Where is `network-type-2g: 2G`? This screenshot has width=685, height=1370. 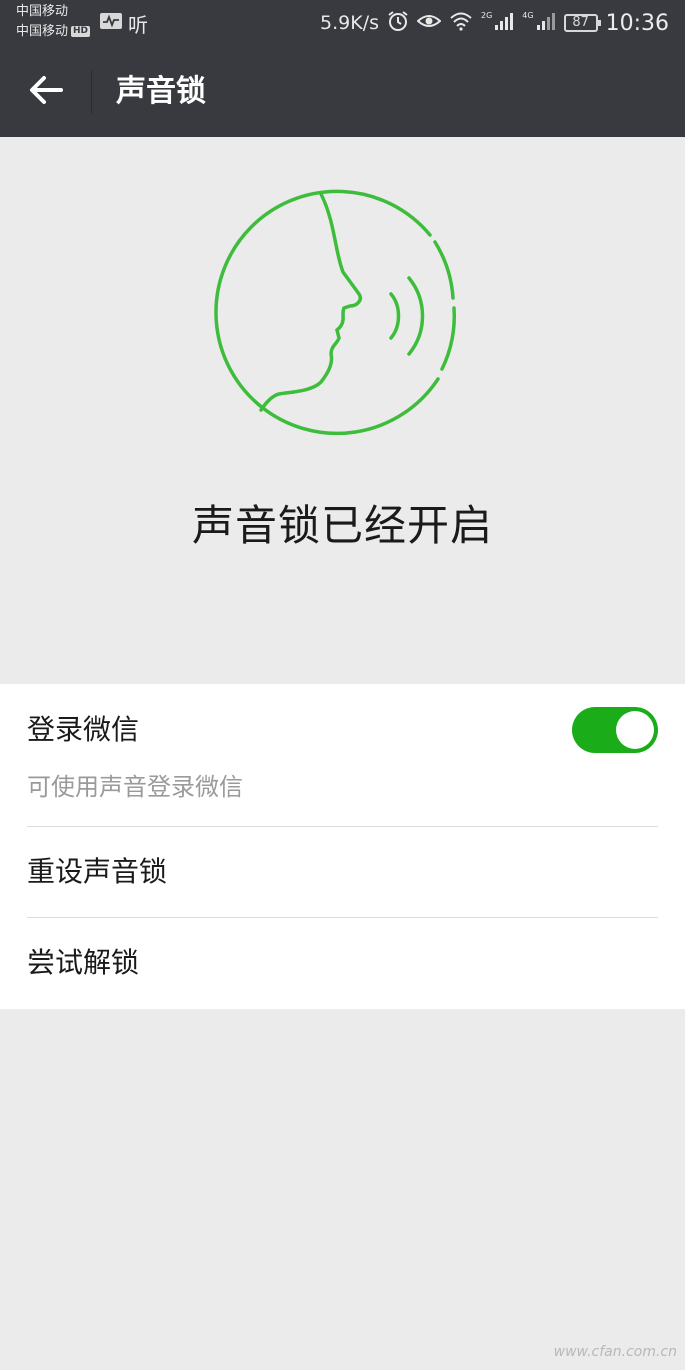
network-type-2g: 2G is located at coordinates (487, 15).